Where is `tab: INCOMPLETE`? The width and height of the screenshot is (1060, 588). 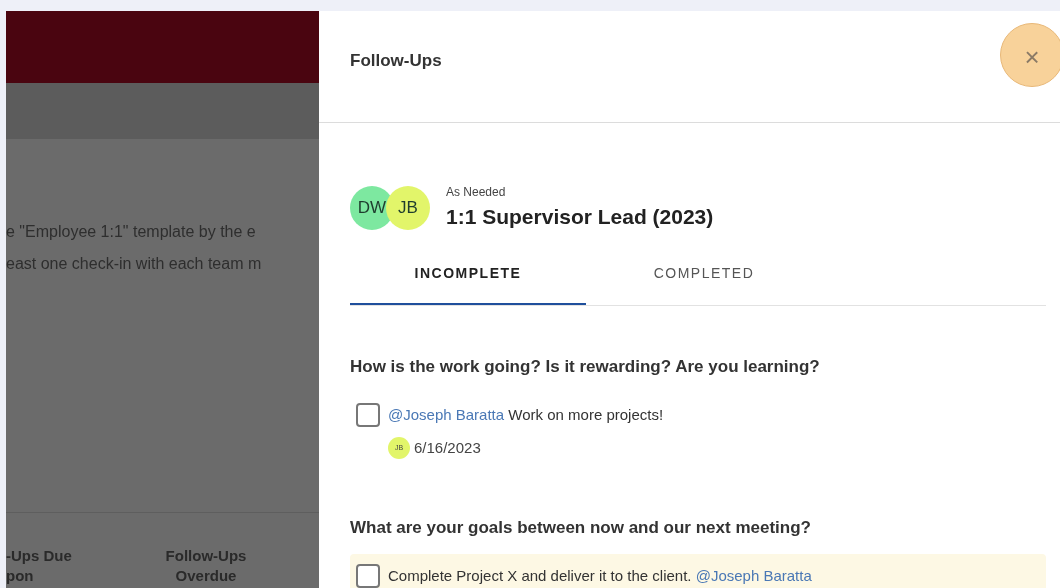
tab: INCOMPLETE is located at coordinates (468, 283).